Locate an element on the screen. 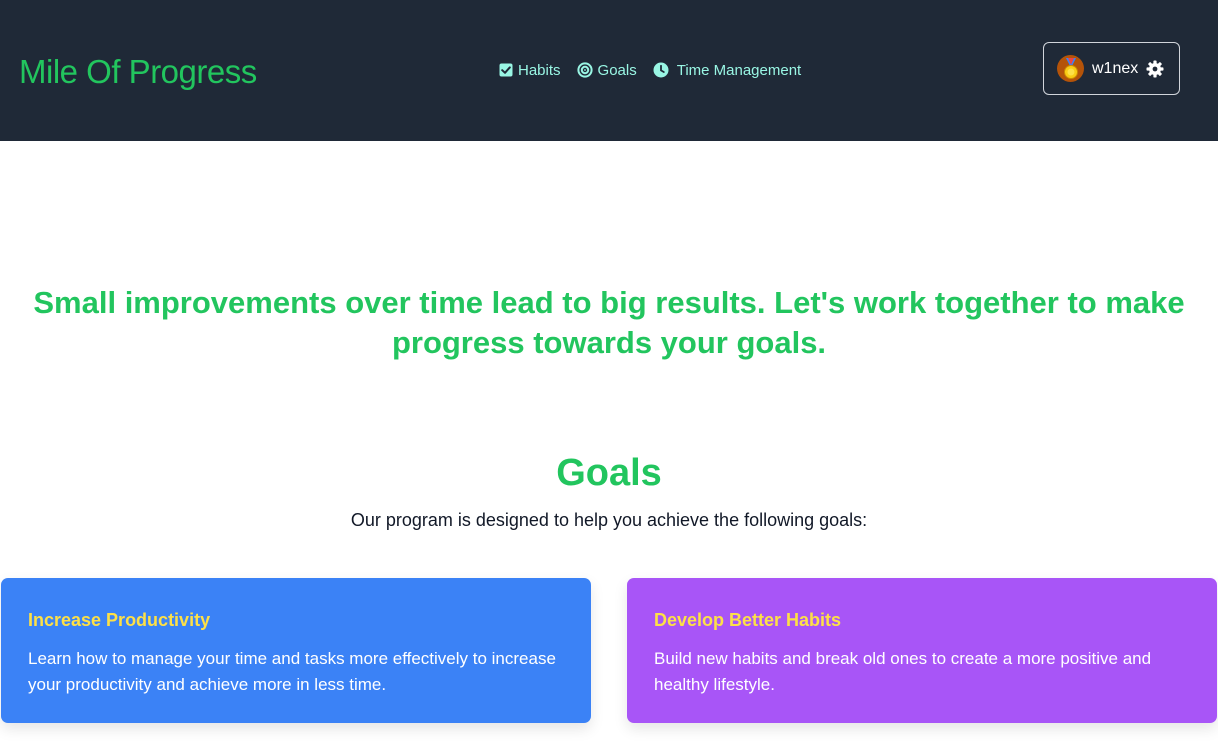  nav-time-management-label: Time Management is located at coordinates (739, 70).